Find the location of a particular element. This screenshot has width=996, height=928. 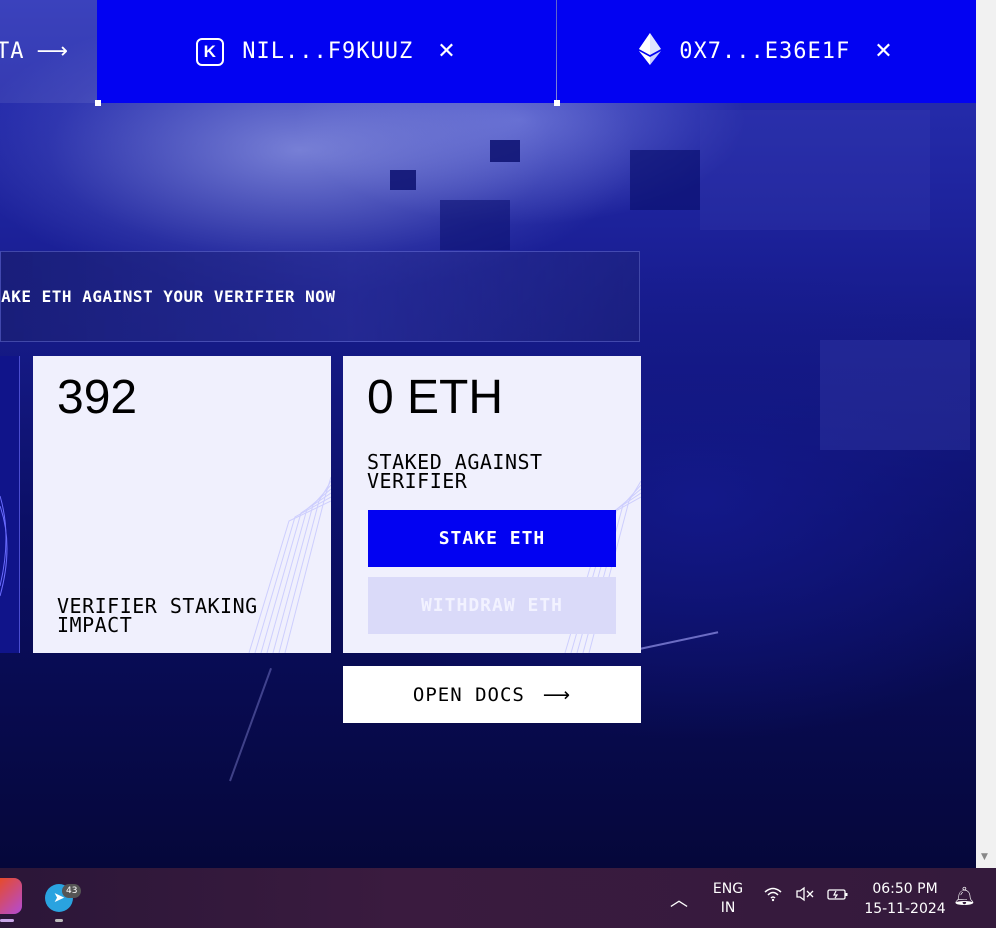

wallet-header: TA ⟶ K NIL...F9KUUZ ✕ 0X7...E36E1F ✕ is located at coordinates (488, 53).